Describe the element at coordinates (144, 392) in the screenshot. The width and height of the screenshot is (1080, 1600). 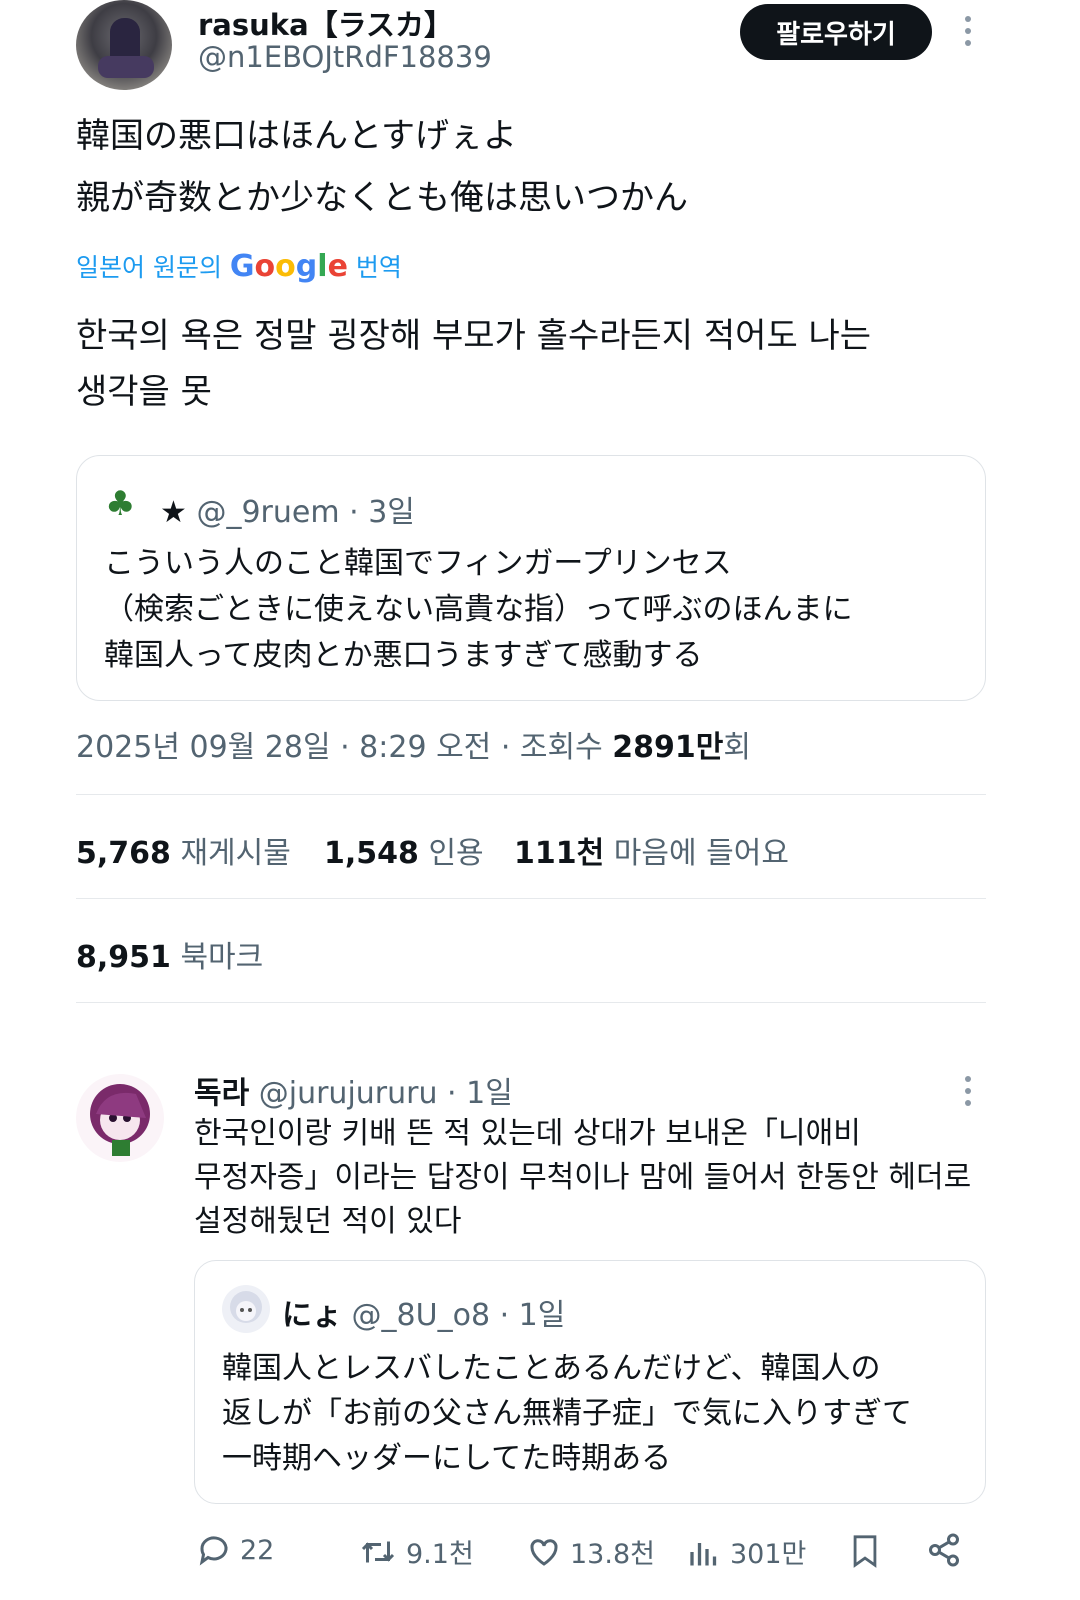
I see `translation-text-line: 생각을 못` at that location.